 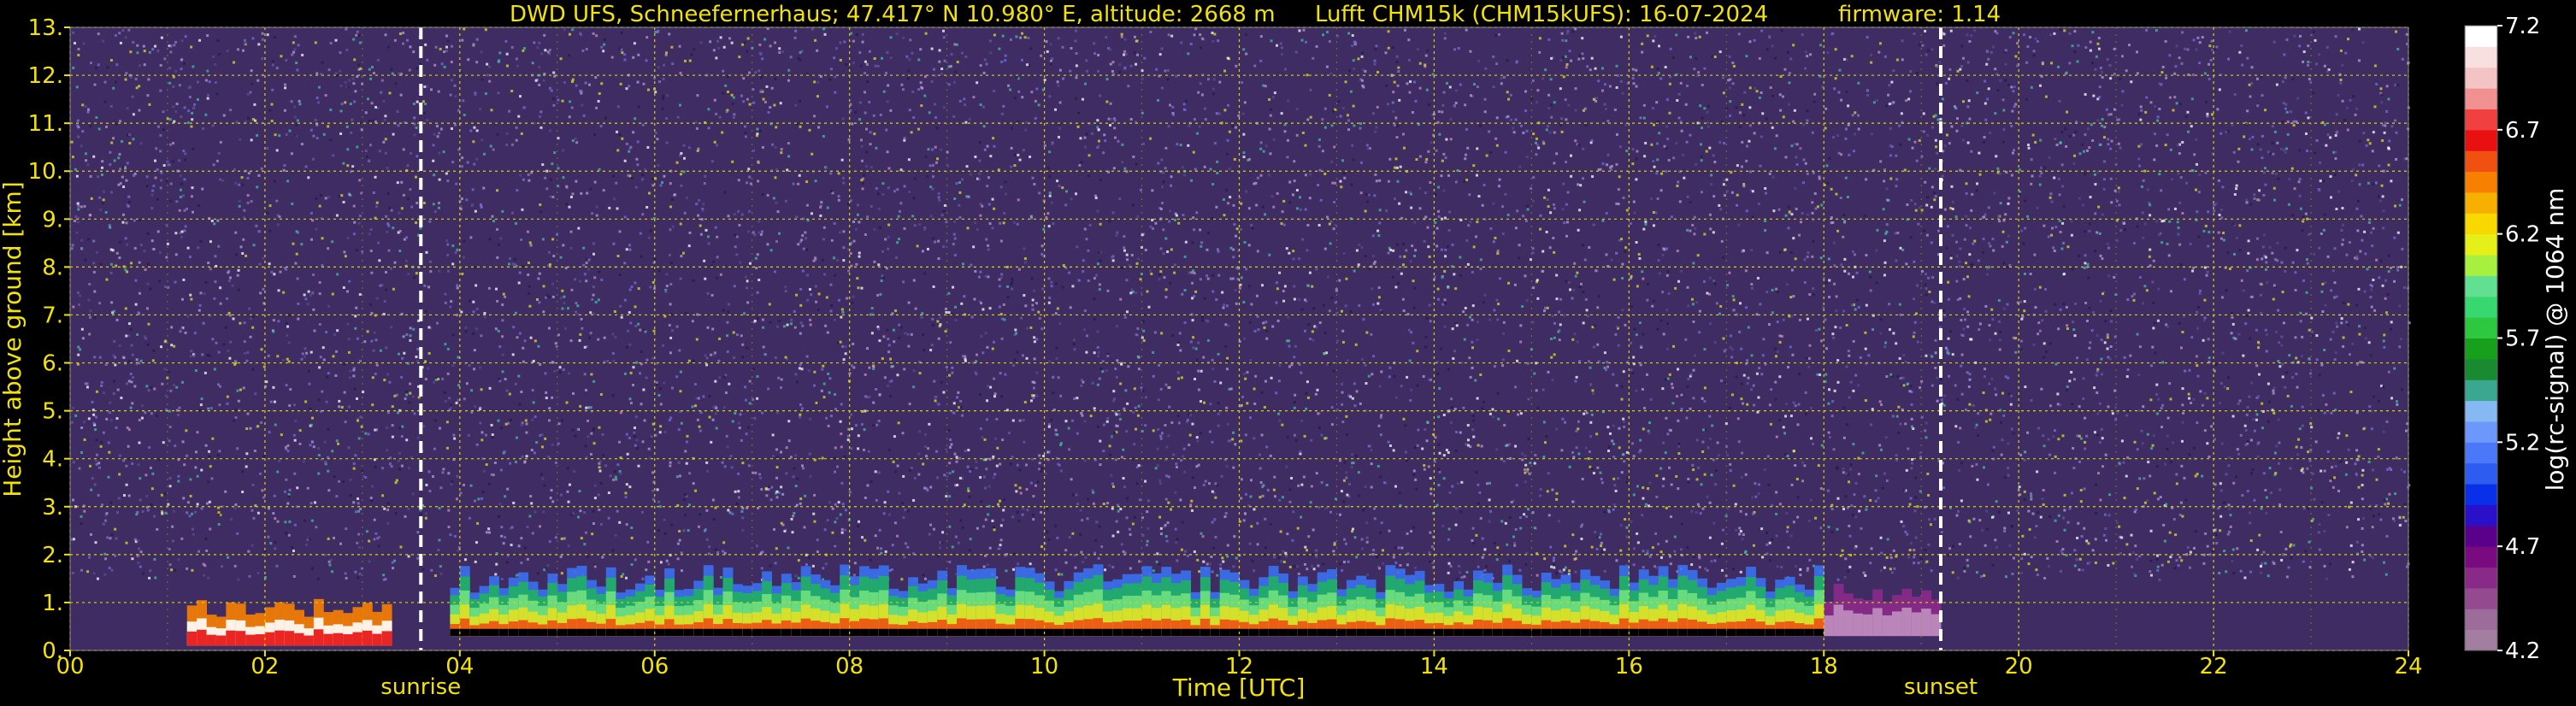 I want to click on colorbar-tick-label: 6.7, so click(x=2522, y=131).